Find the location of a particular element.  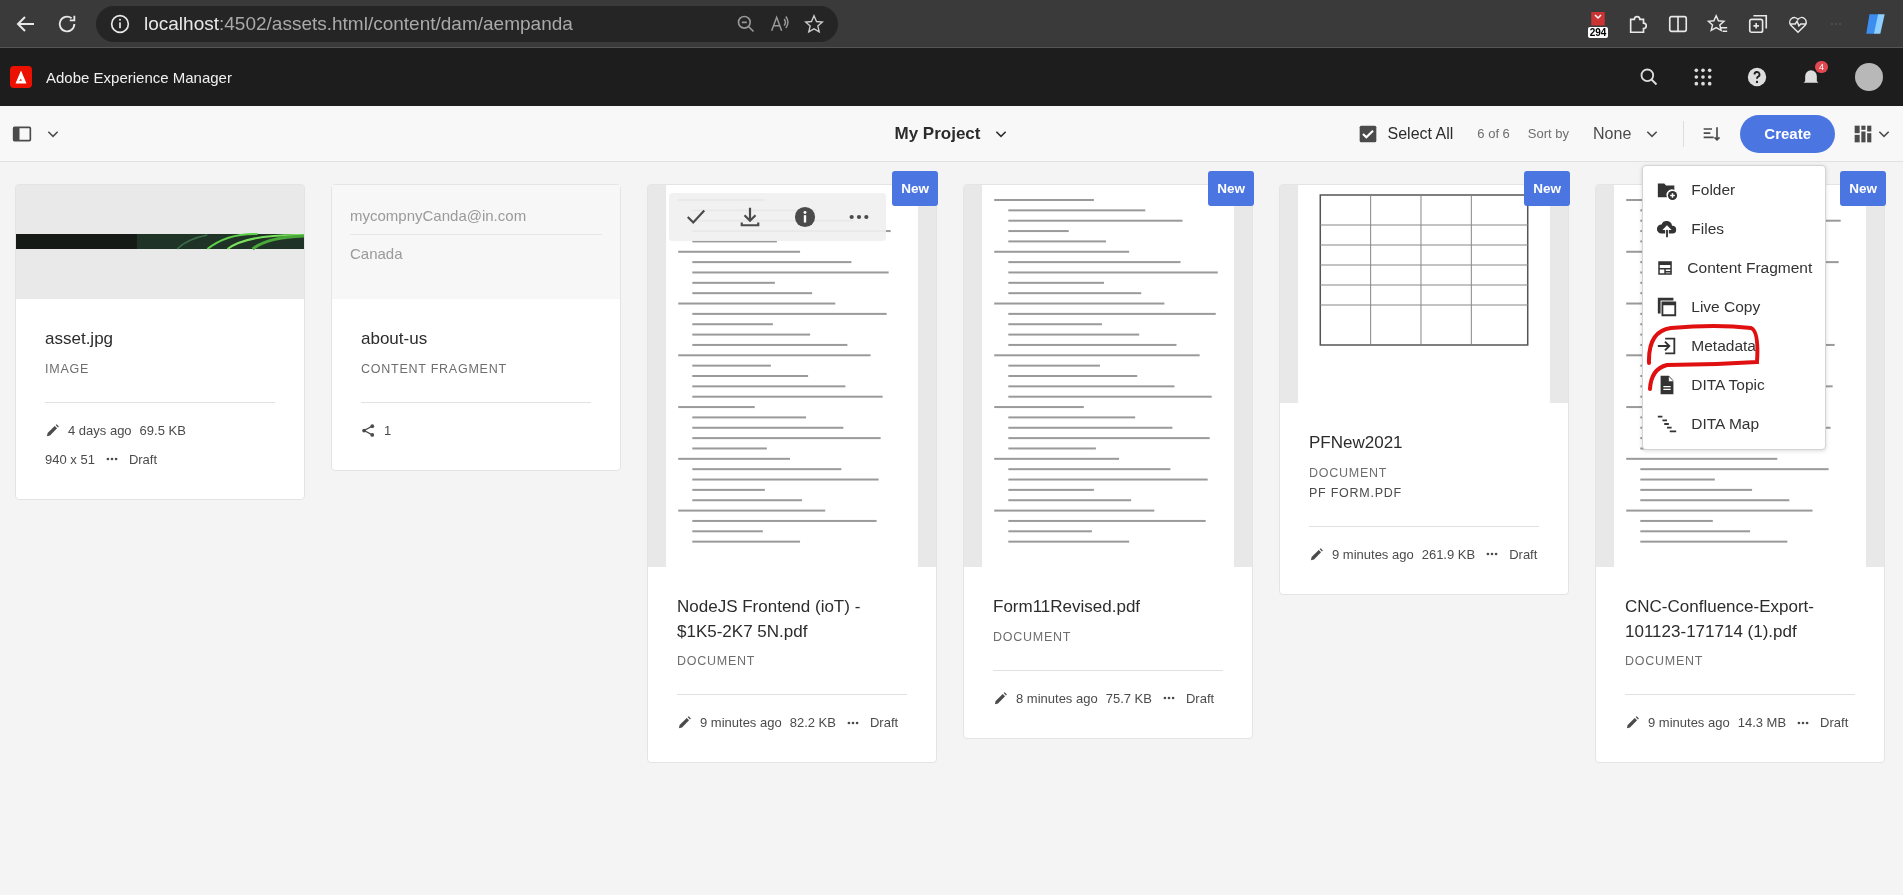

dimensions: 940 x 51 is located at coordinates (70, 459).